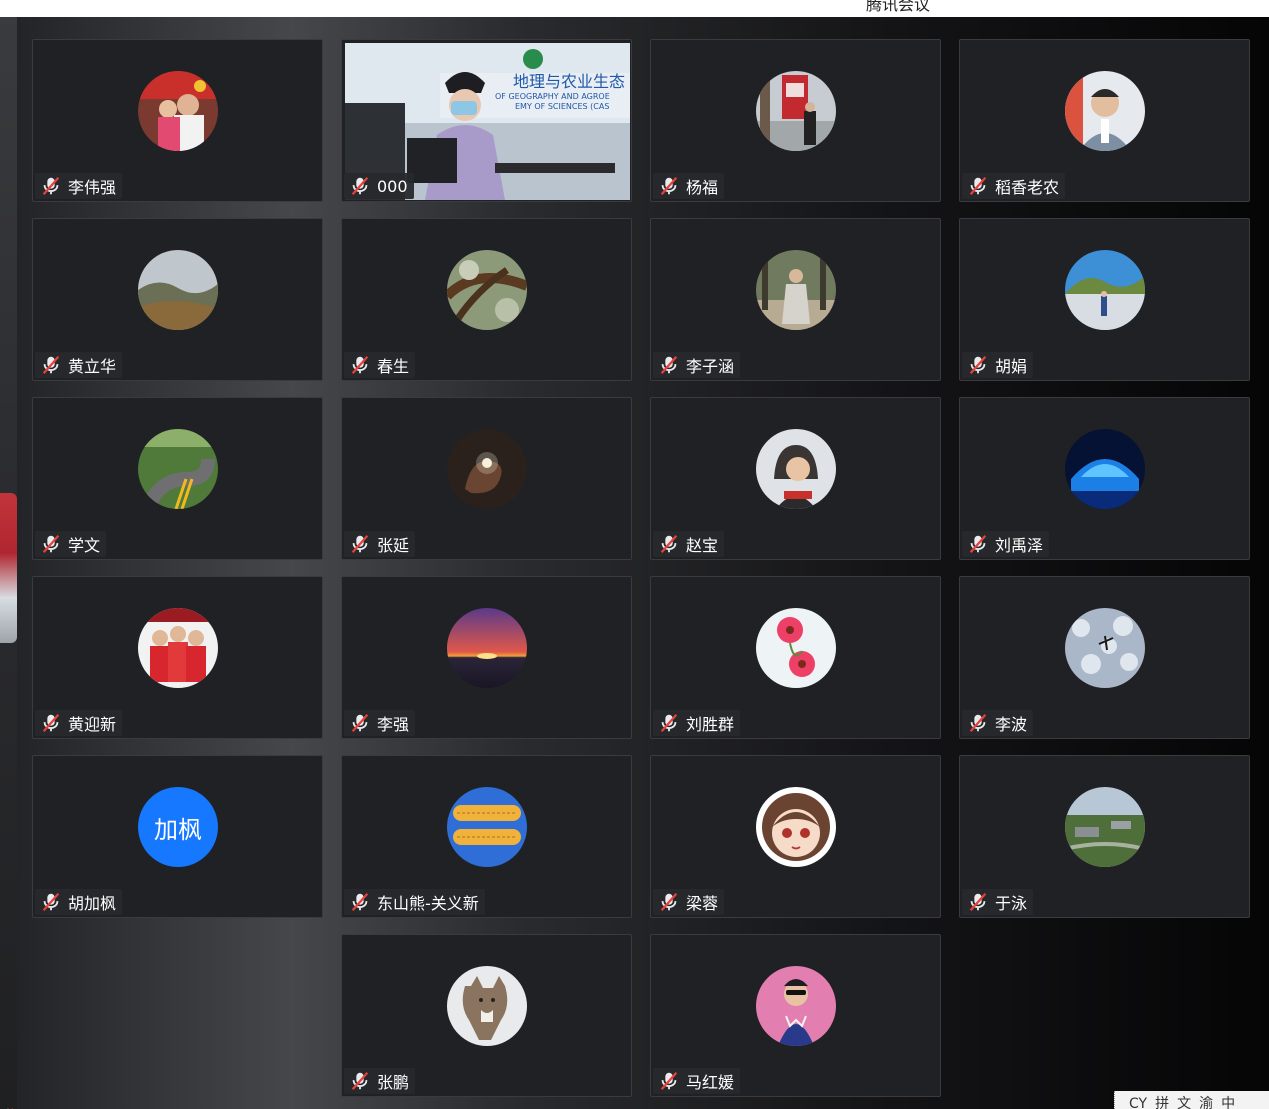 The image size is (1269, 1109). I want to click on participant-name-tag: 稻香老农, so click(1014, 186).